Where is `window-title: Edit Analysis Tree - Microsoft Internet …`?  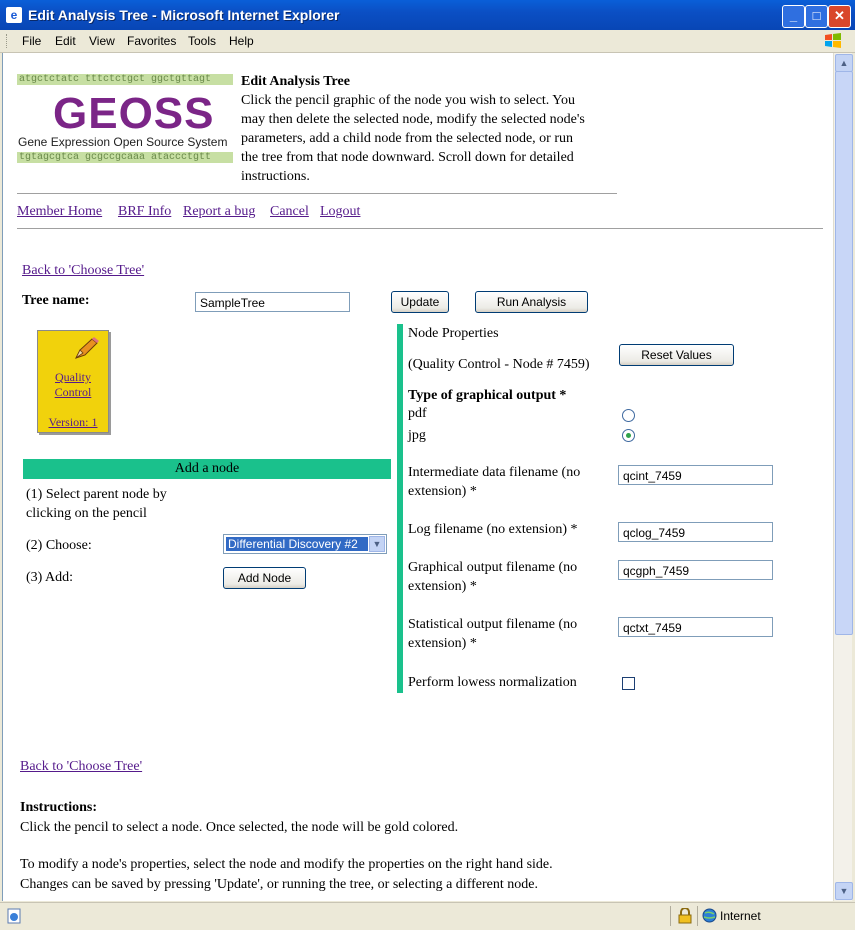
window-title: Edit Analysis Tree - Microsoft Internet … is located at coordinates (184, 15).